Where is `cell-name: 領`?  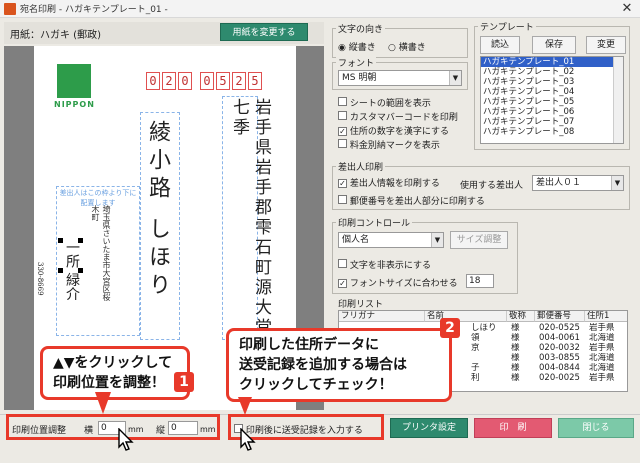
cell-name: 領 is located at coordinates (488, 338).